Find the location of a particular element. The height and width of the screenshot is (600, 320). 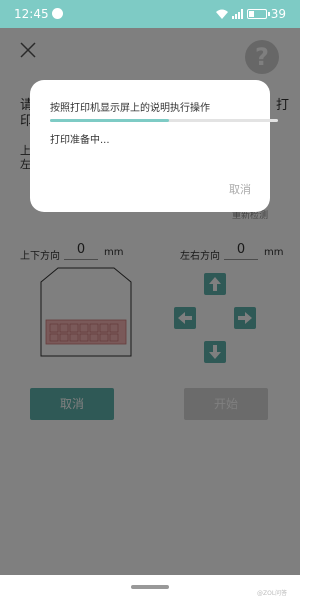

status-indicators: 39 is located at coordinates (250, 14).